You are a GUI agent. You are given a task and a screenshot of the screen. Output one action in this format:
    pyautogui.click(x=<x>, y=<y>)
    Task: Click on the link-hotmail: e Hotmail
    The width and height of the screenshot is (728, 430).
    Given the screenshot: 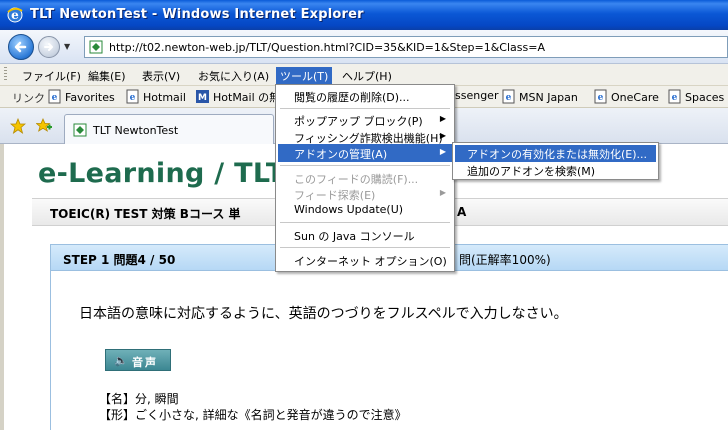 What is the action you would take?
    pyautogui.click(x=156, y=97)
    